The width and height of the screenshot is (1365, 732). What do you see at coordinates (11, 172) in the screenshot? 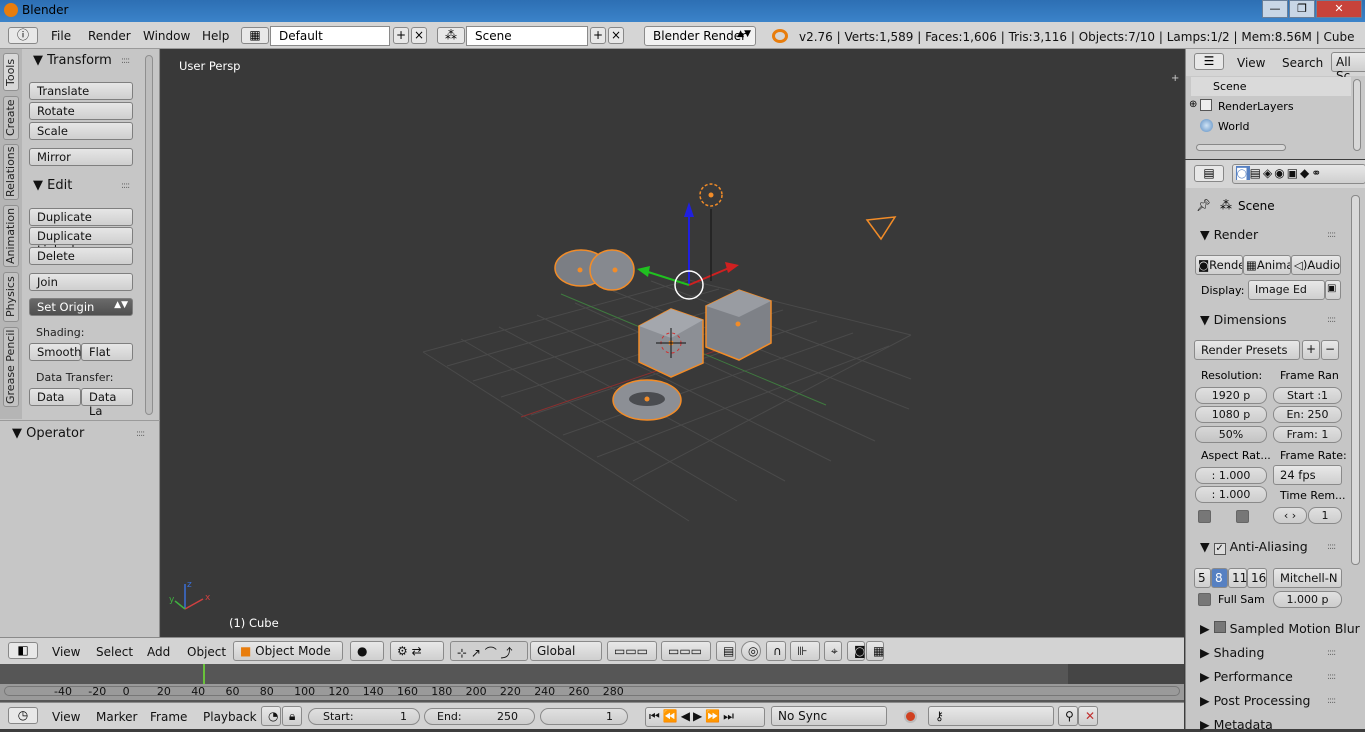
I see `tab-relations: Relations` at bounding box center [11, 172].